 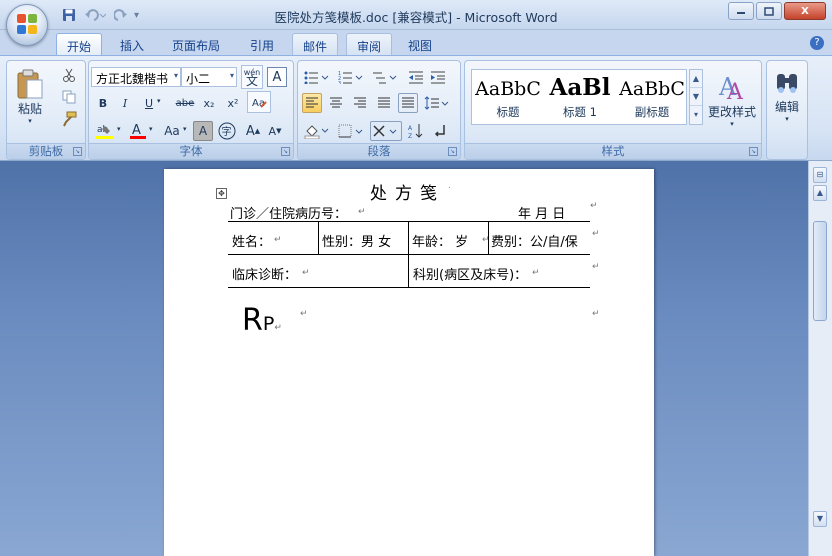 I want to click on borders-button, so click(x=351, y=131).